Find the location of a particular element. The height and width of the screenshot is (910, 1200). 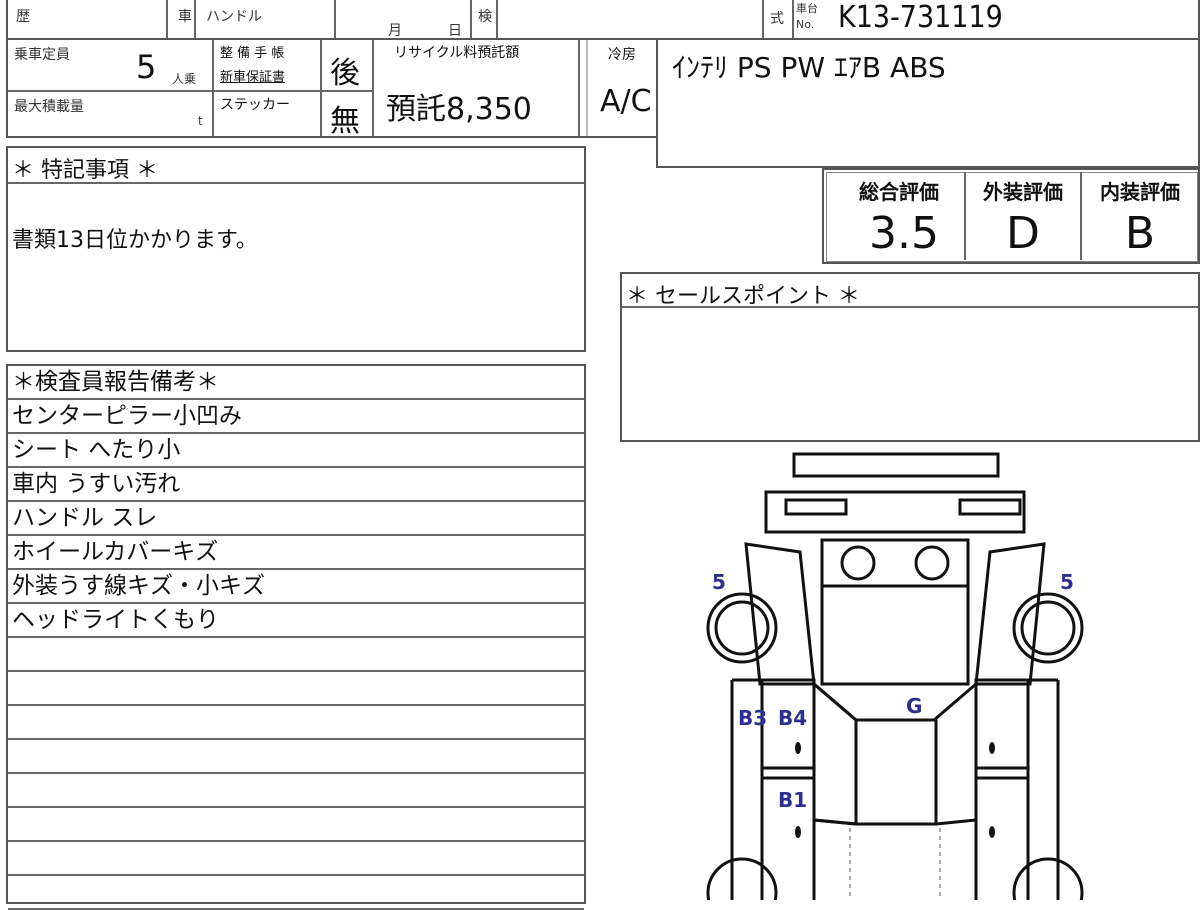

maintenance-value: 後 is located at coordinates (345, 73).